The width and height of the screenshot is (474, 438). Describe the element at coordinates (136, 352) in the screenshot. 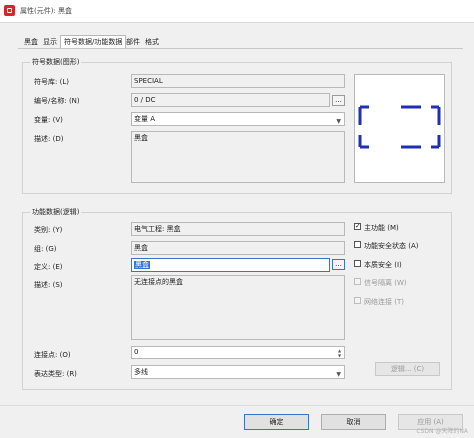

I see `connections-value: 0` at that location.